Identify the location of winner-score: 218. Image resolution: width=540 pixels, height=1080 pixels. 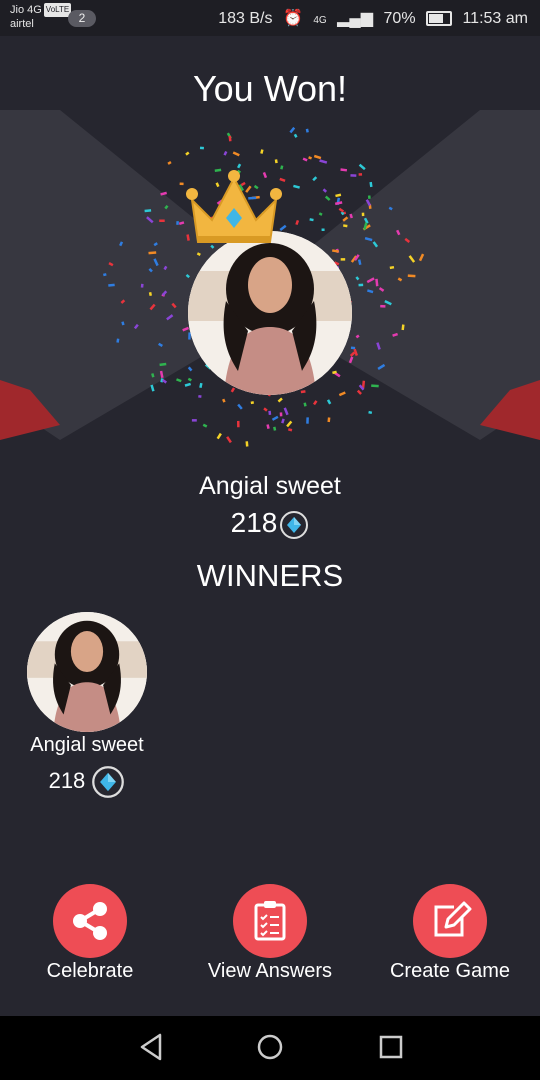
(270, 523).